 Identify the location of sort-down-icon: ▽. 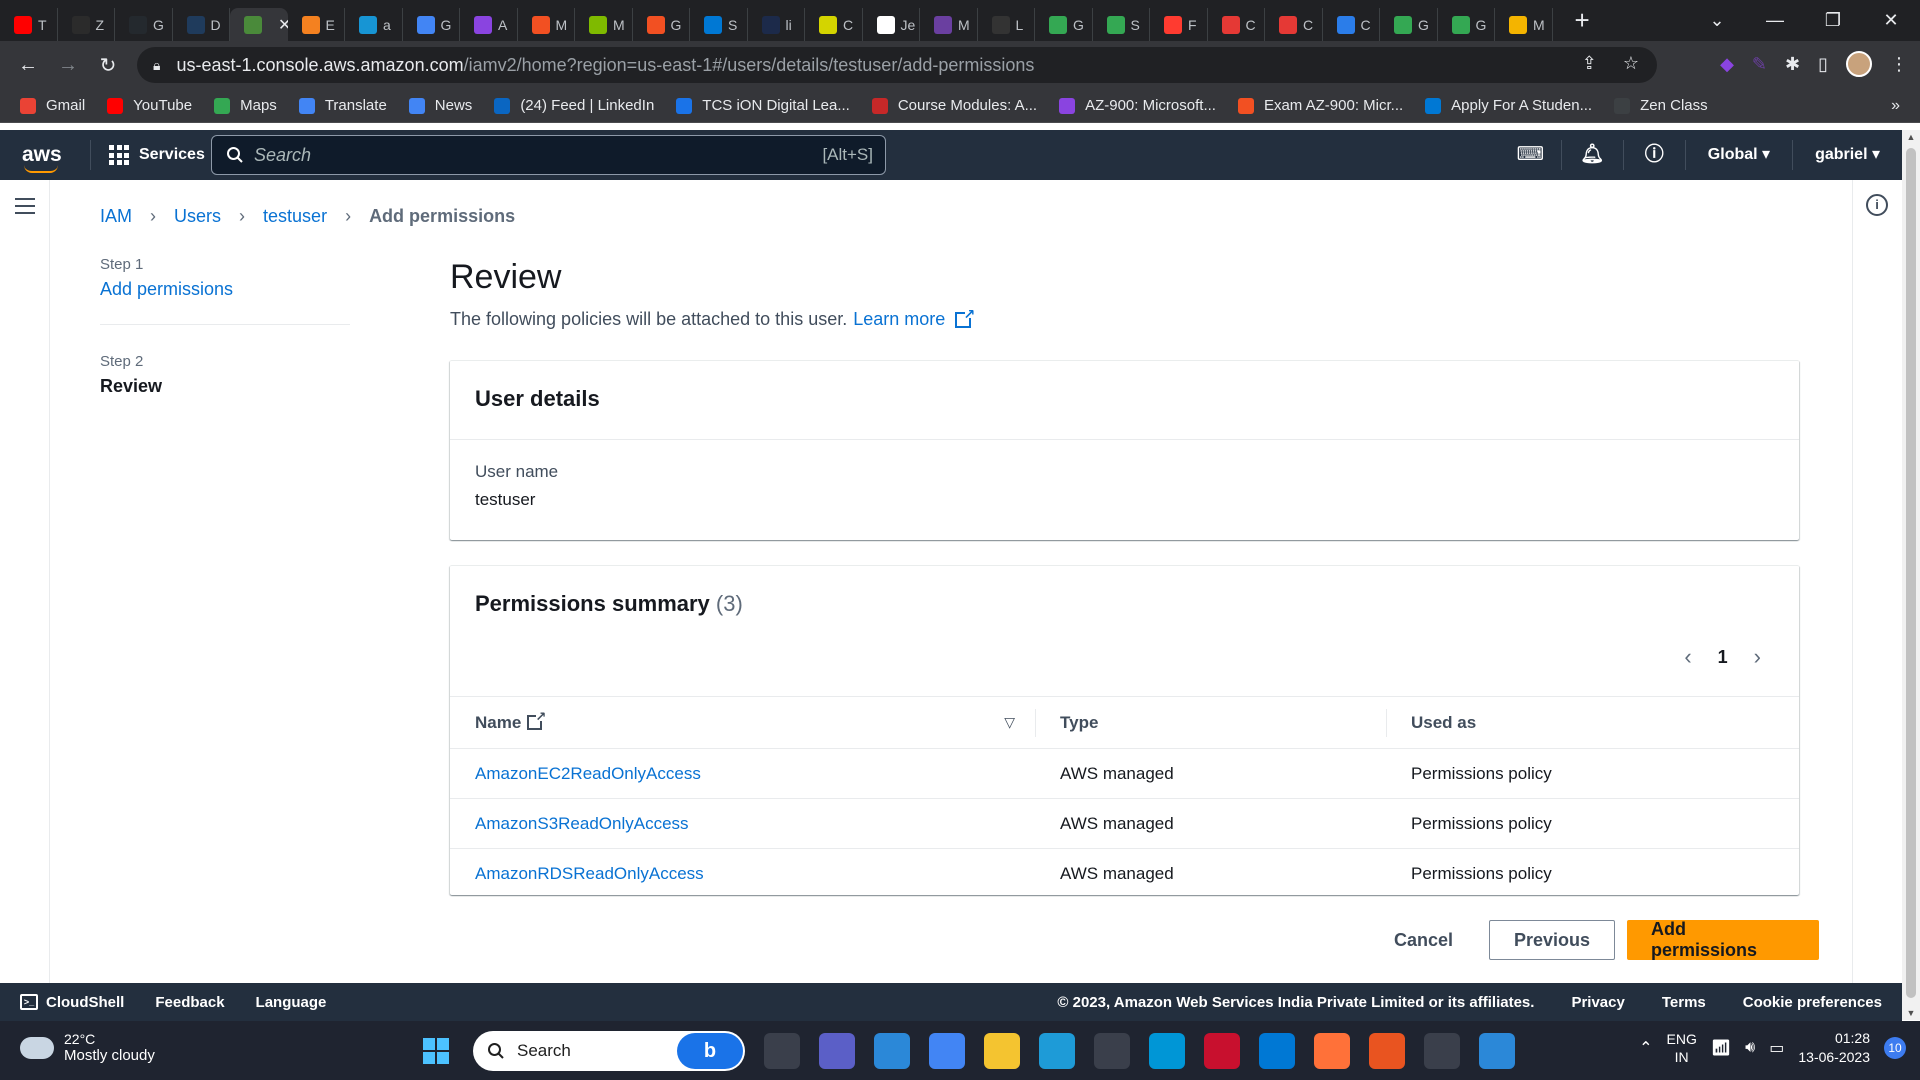
(1009, 722).